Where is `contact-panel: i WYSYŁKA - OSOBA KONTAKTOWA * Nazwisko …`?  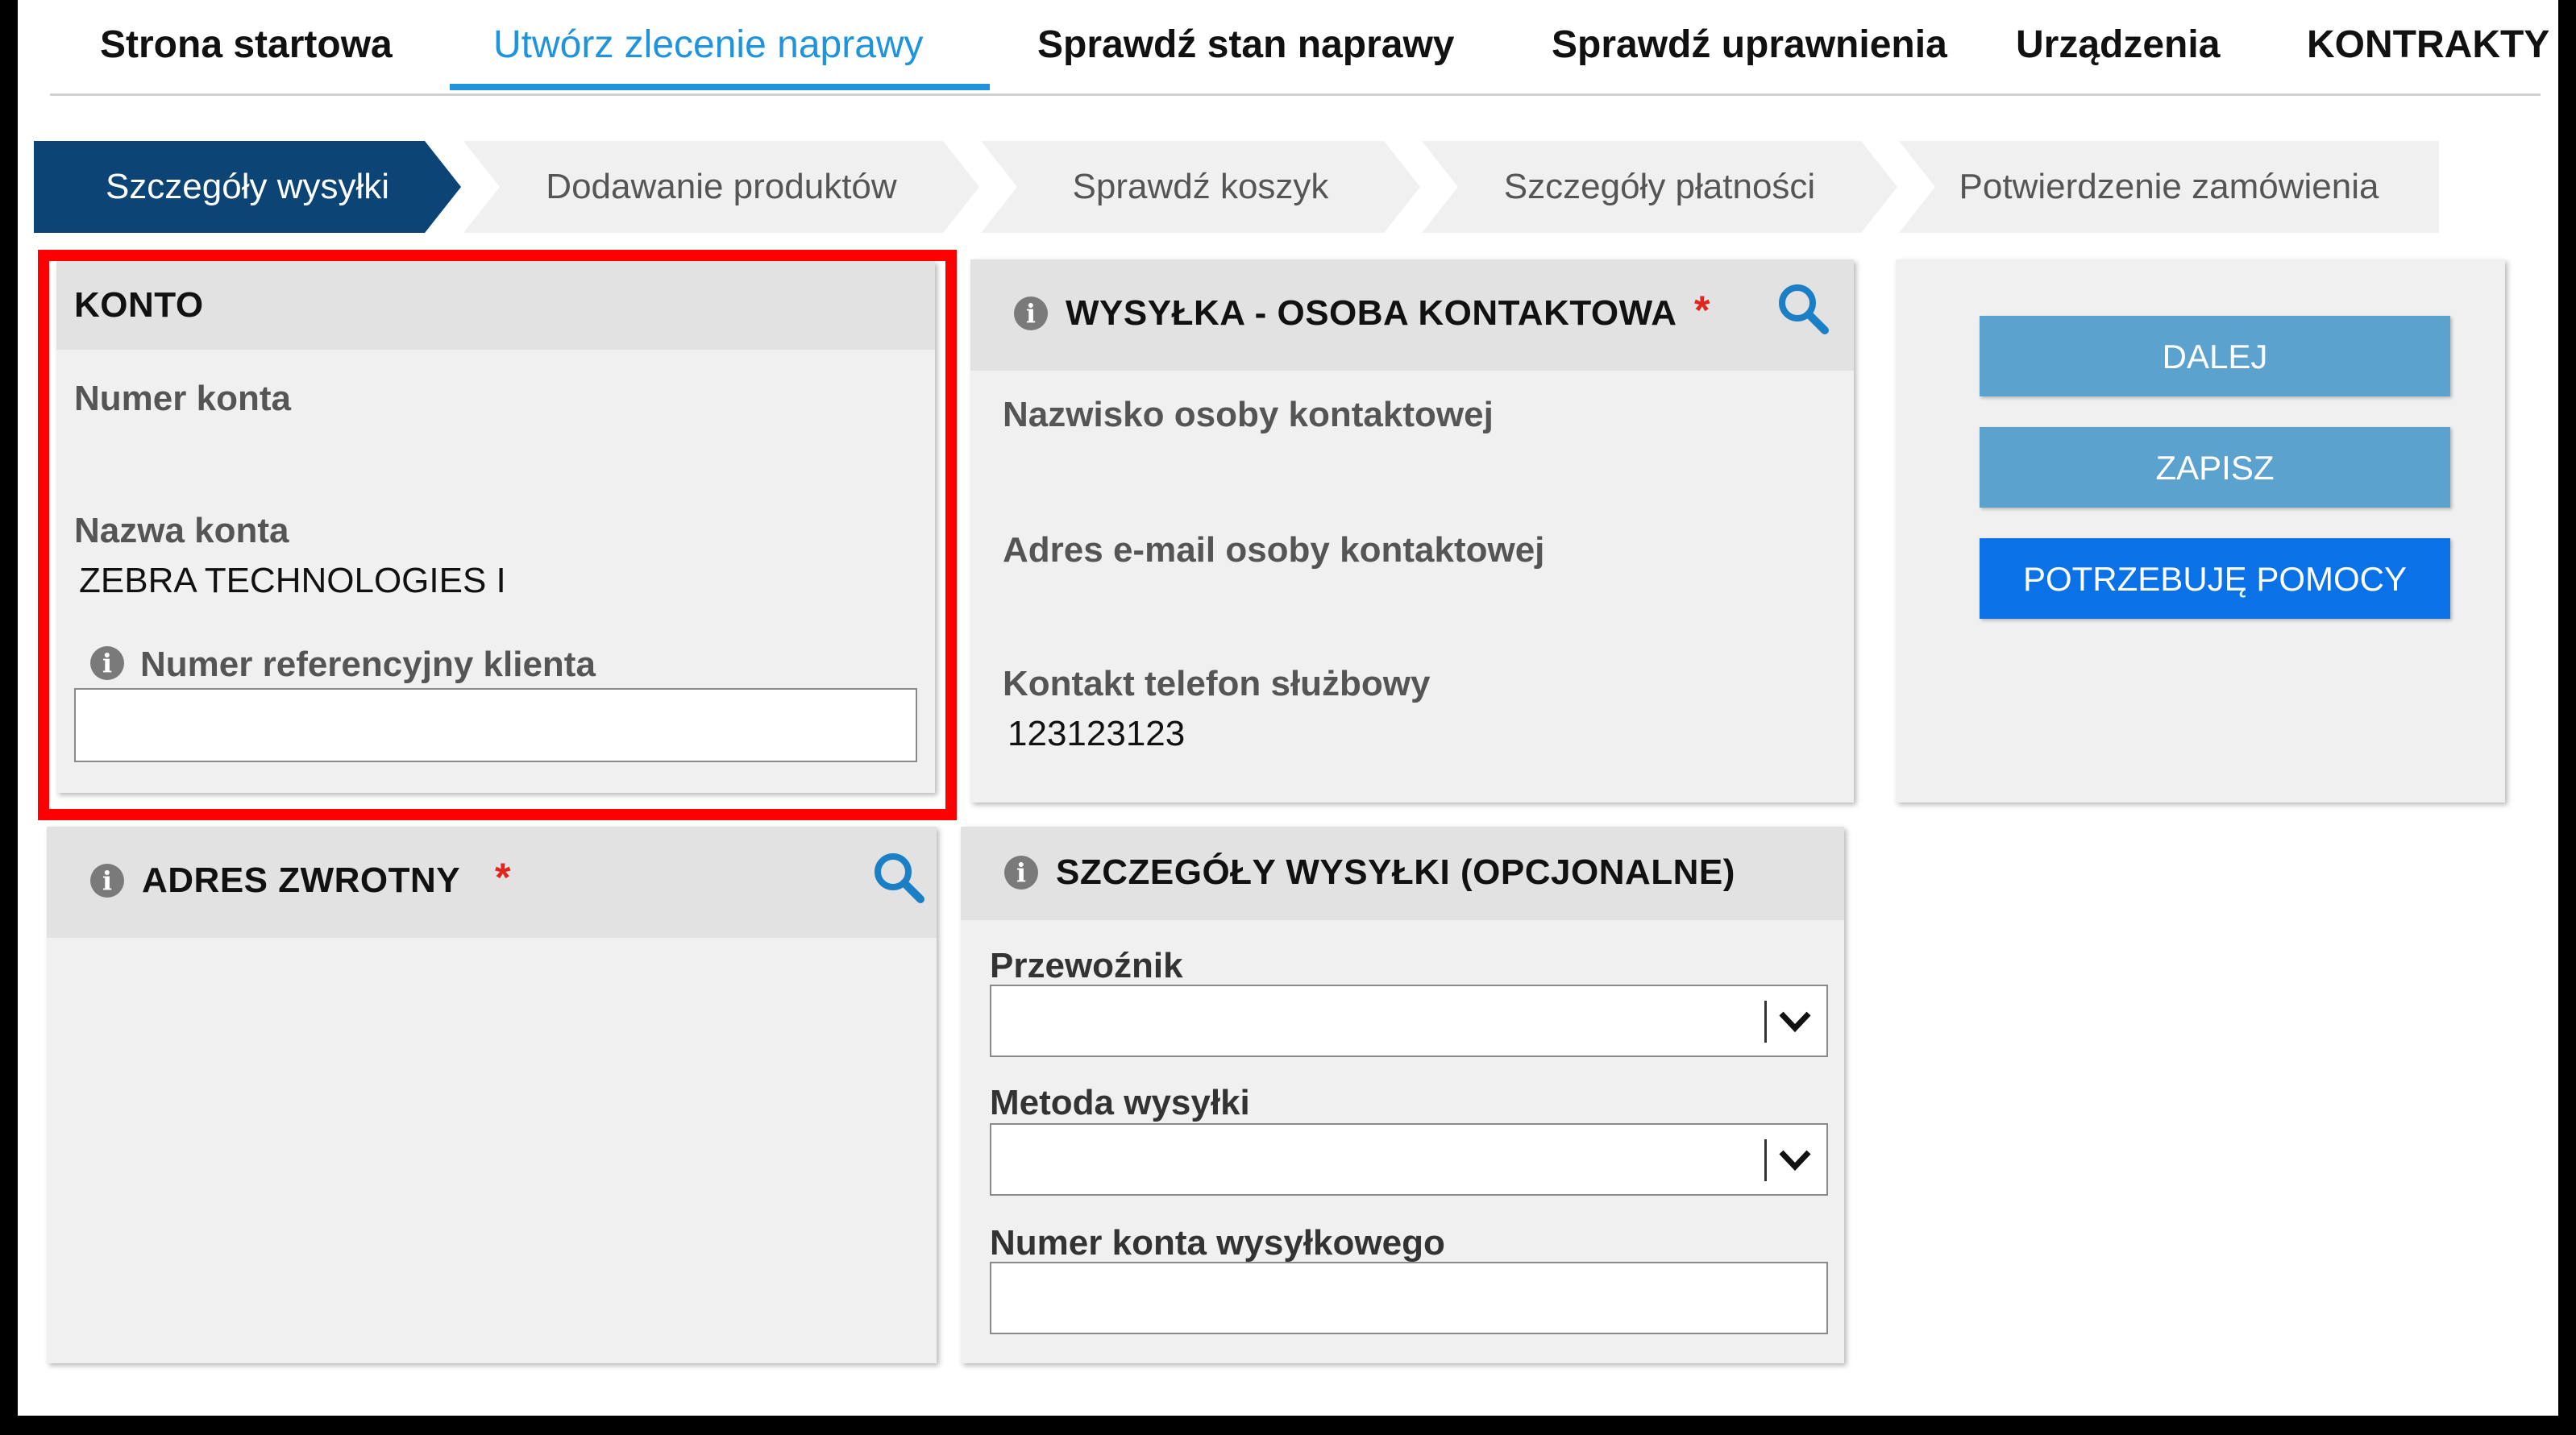
contact-panel: i WYSYŁKA - OSOBA KONTAKTOWA * Nazwisko … is located at coordinates (1412, 531).